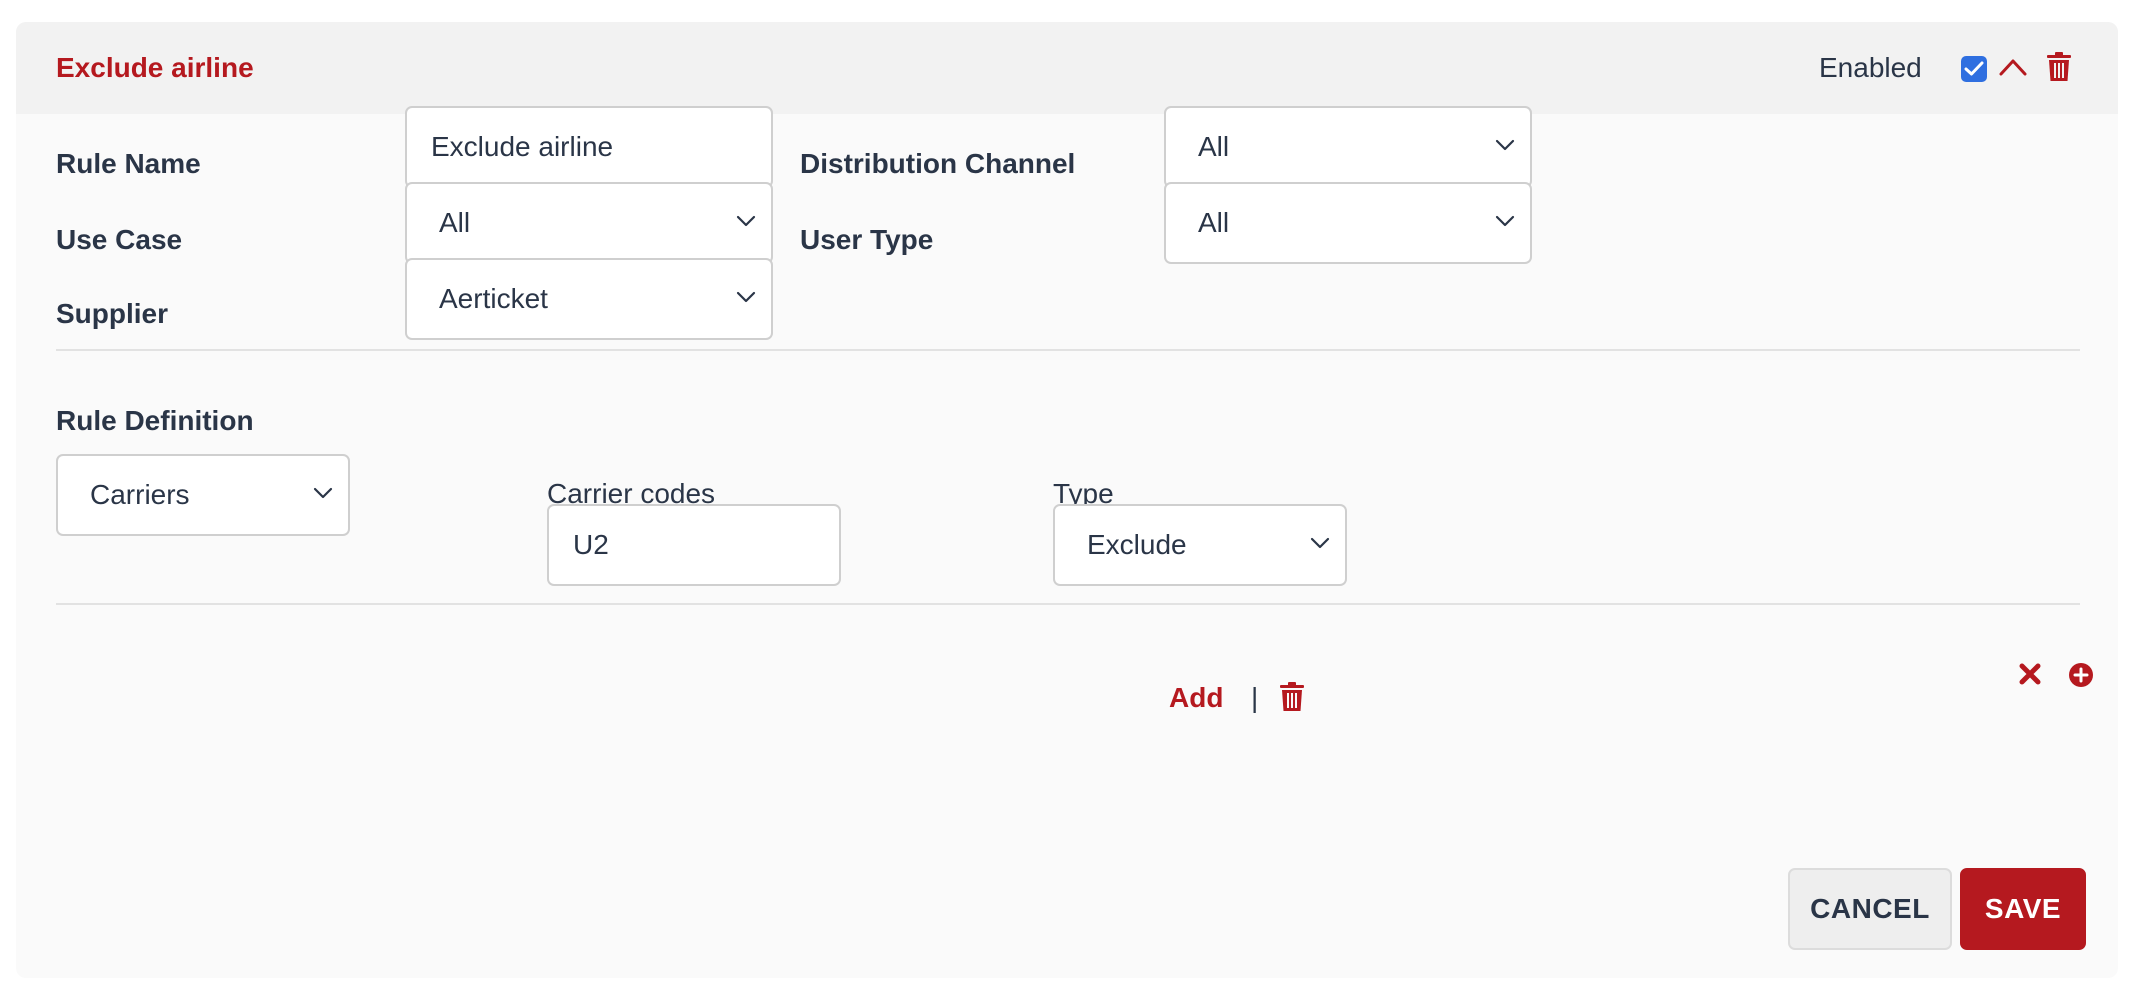  Describe the element at coordinates (2030, 674) in the screenshot. I see `remove-condition-icon` at that location.